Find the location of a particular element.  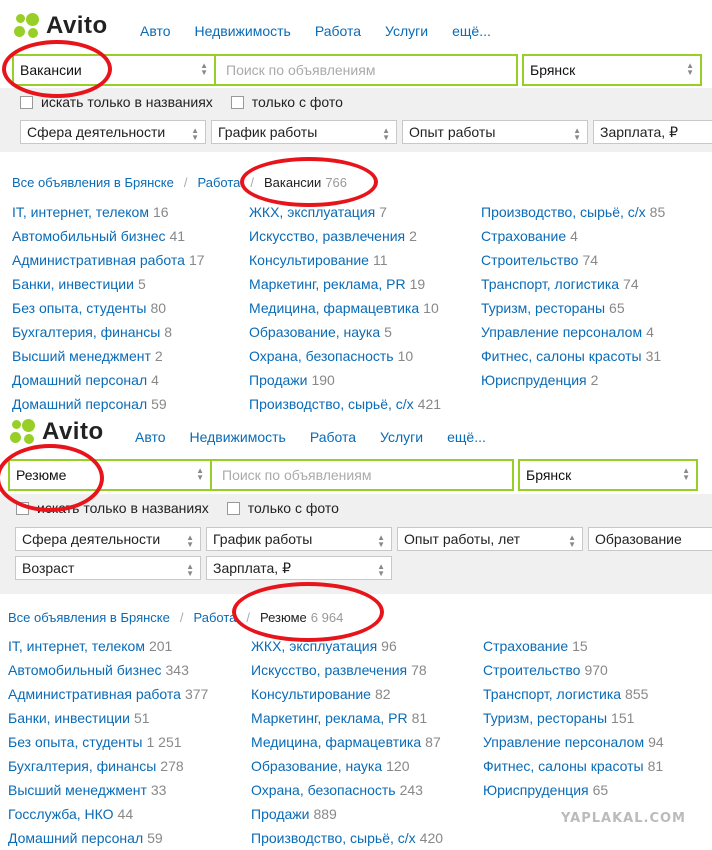

category-item-name: Транспорт, логистика is located at coordinates (550, 284).